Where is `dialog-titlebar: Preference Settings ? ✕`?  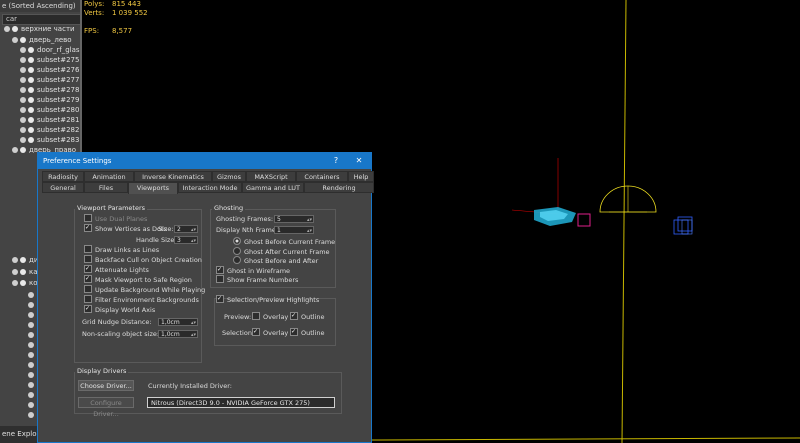
dialog-titlebar: Preference Settings ? ✕ is located at coordinates (204, 161).